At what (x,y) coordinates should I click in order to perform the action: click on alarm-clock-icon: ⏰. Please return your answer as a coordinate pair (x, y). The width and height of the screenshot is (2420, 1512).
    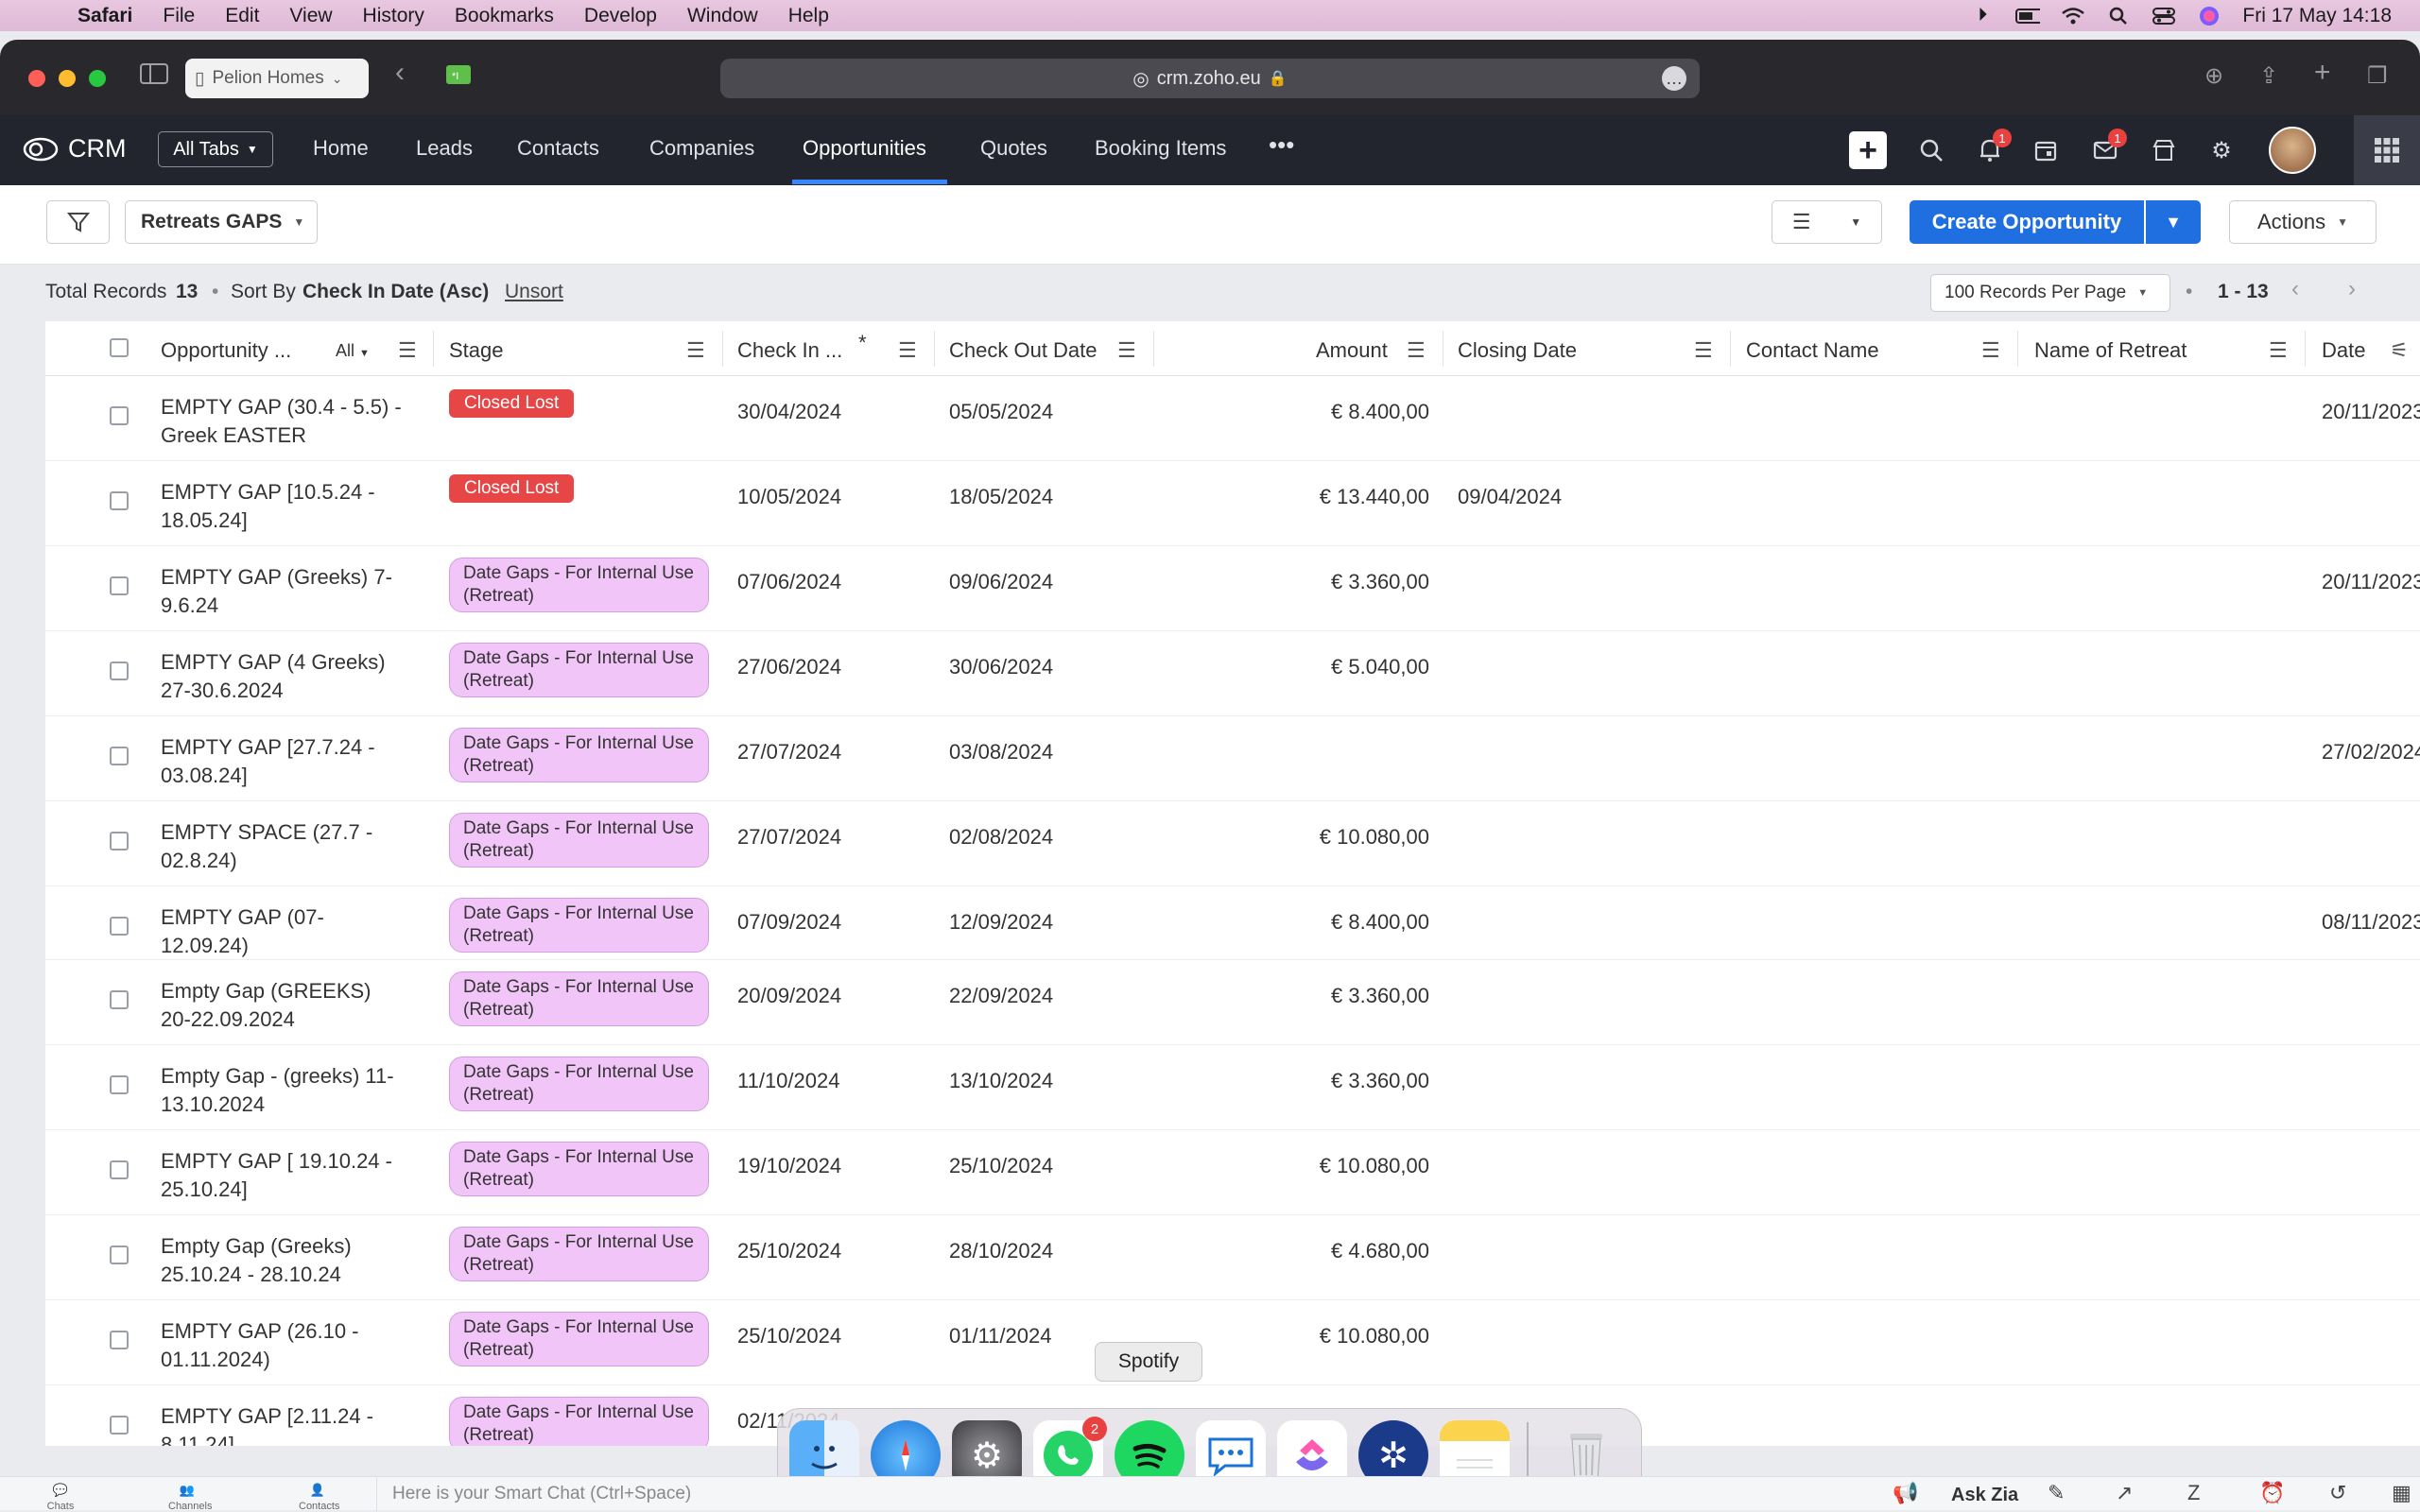
    Looking at the image, I should click on (2272, 1493).